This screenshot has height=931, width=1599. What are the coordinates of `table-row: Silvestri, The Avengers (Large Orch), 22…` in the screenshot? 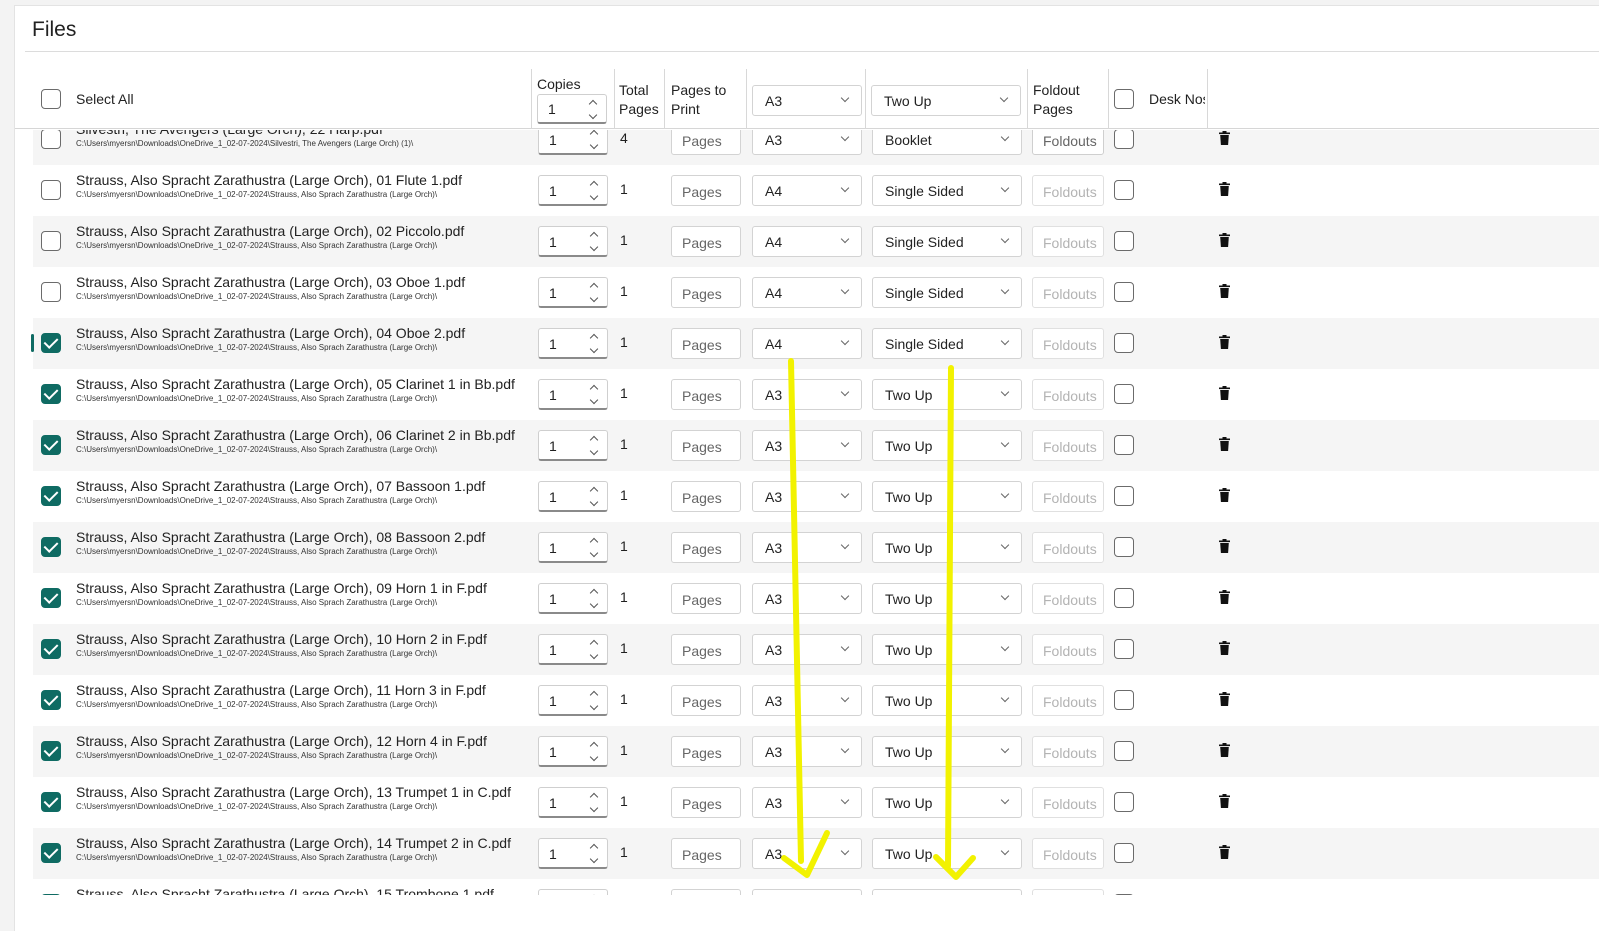 It's located at (816, 147).